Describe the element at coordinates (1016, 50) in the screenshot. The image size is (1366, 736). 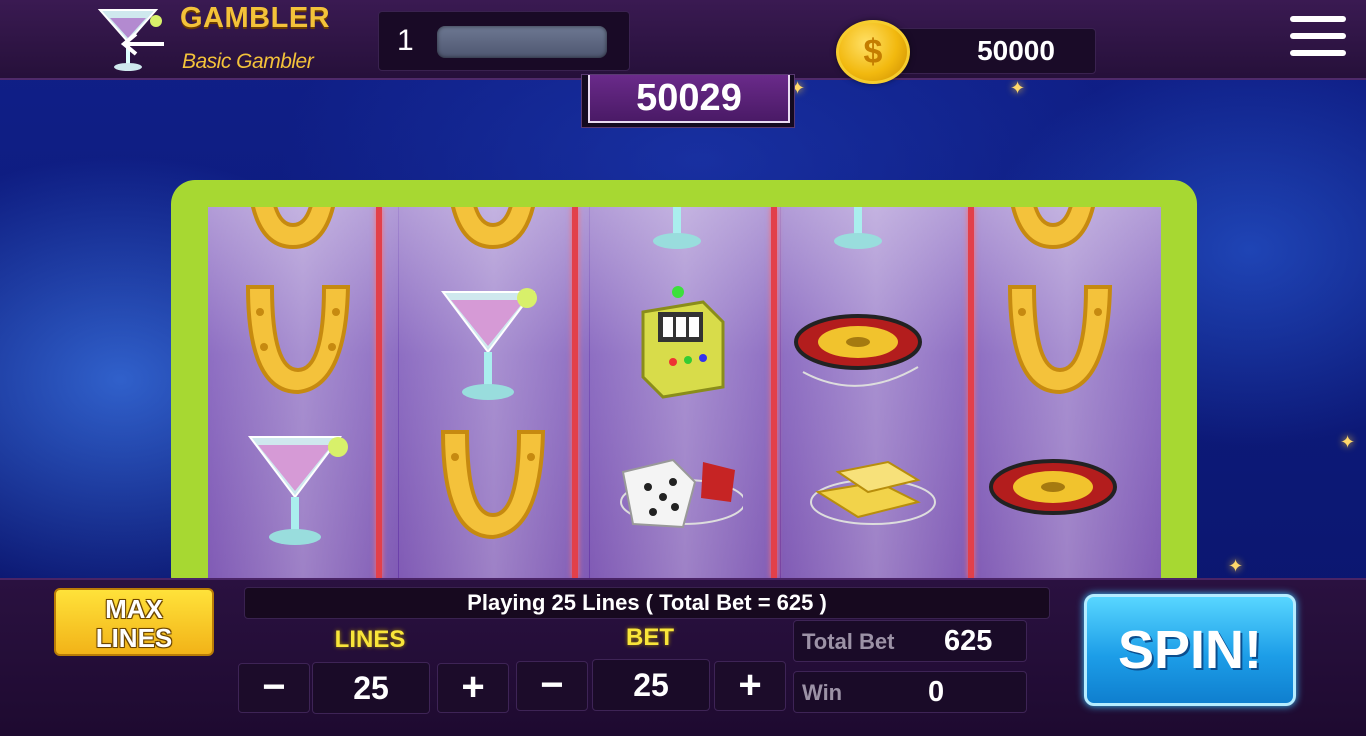
I see `coin-balance-value: 50000` at that location.